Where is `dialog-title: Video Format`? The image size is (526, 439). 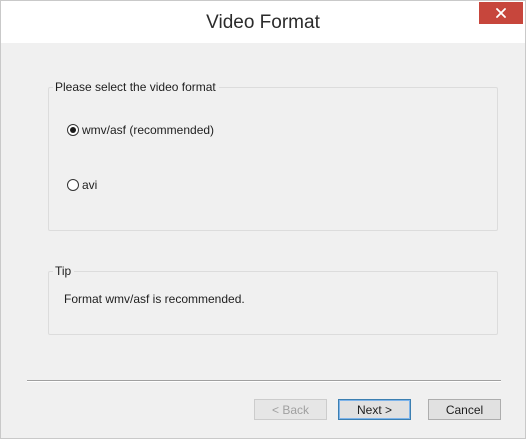 dialog-title: Video Format is located at coordinates (263, 22).